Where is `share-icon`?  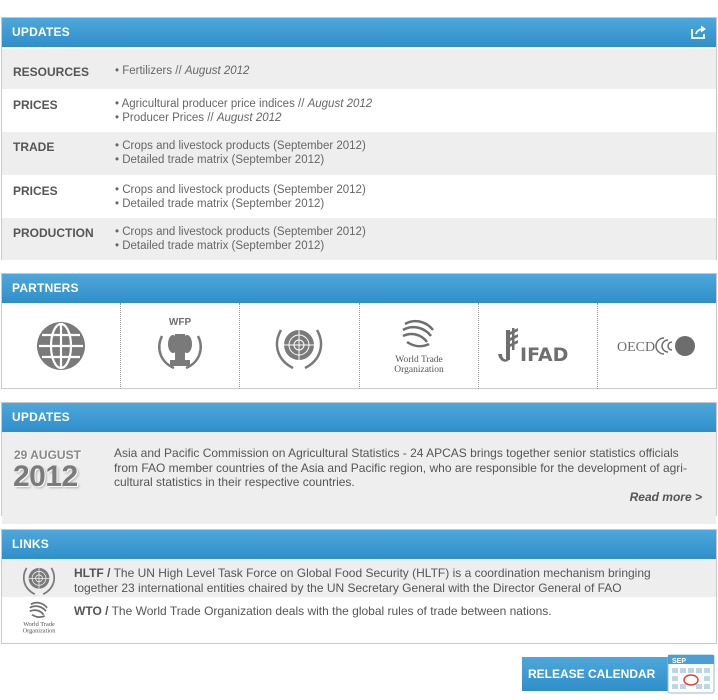
share-icon is located at coordinates (699, 32).